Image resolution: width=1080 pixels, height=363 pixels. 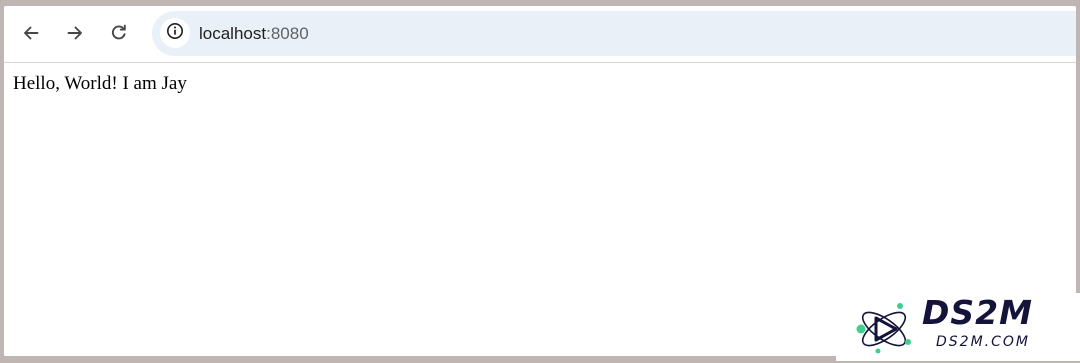 I want to click on reload-icon, so click(x=119, y=33).